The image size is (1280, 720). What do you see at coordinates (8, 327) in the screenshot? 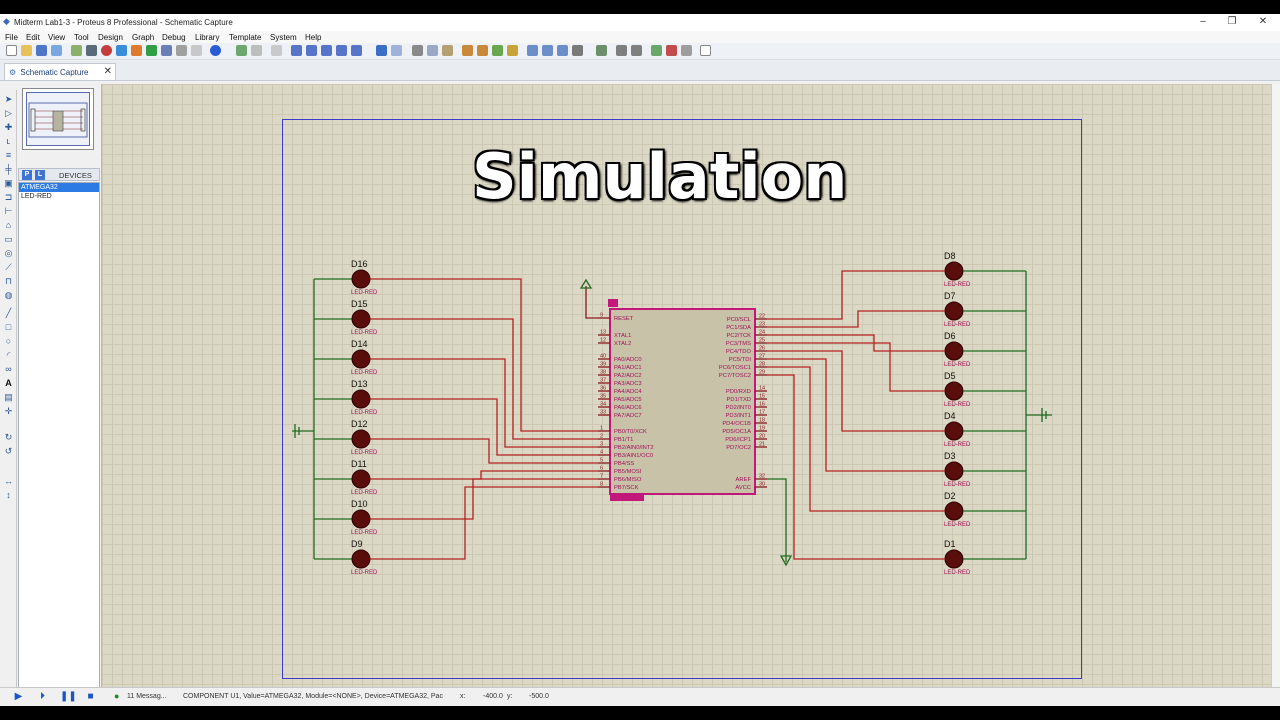
I see `box-tool-icon: □` at bounding box center [8, 327].